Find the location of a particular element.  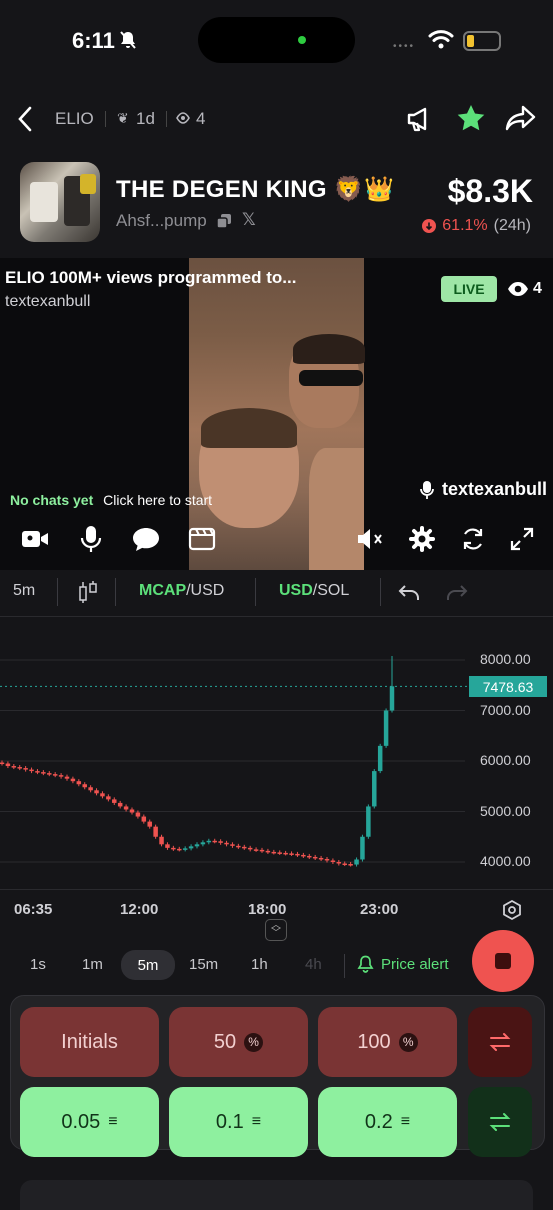

sell-50-label: 50 is located at coordinates (225, 1041).